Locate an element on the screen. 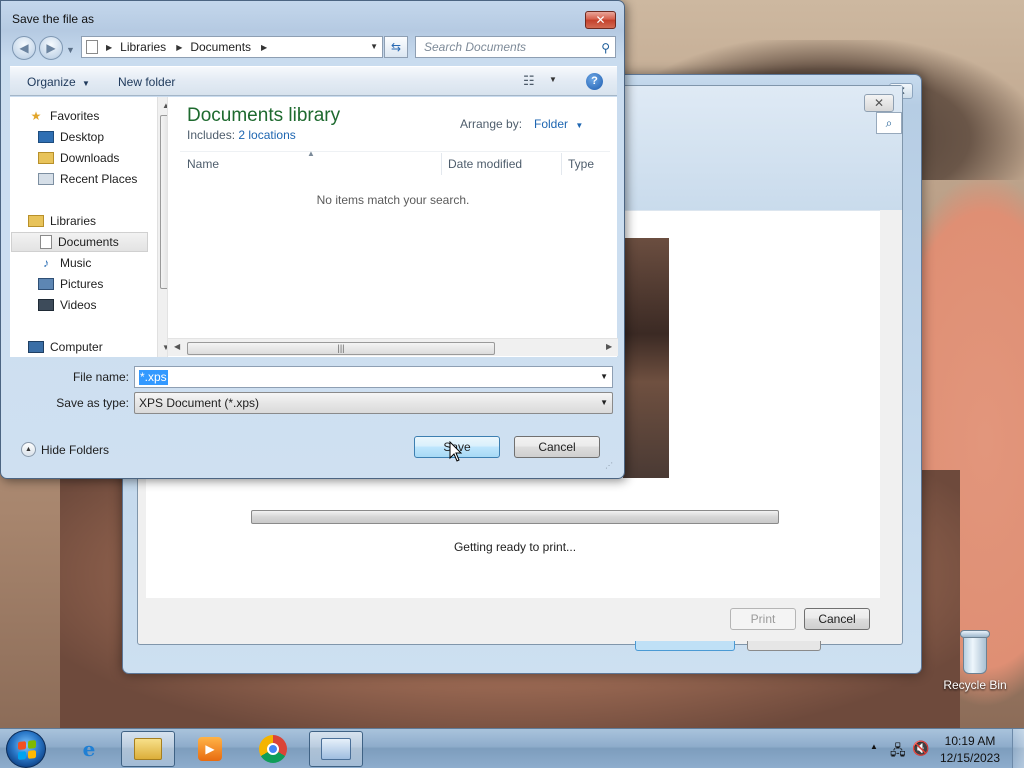  preview-image is located at coordinates (646, 358).